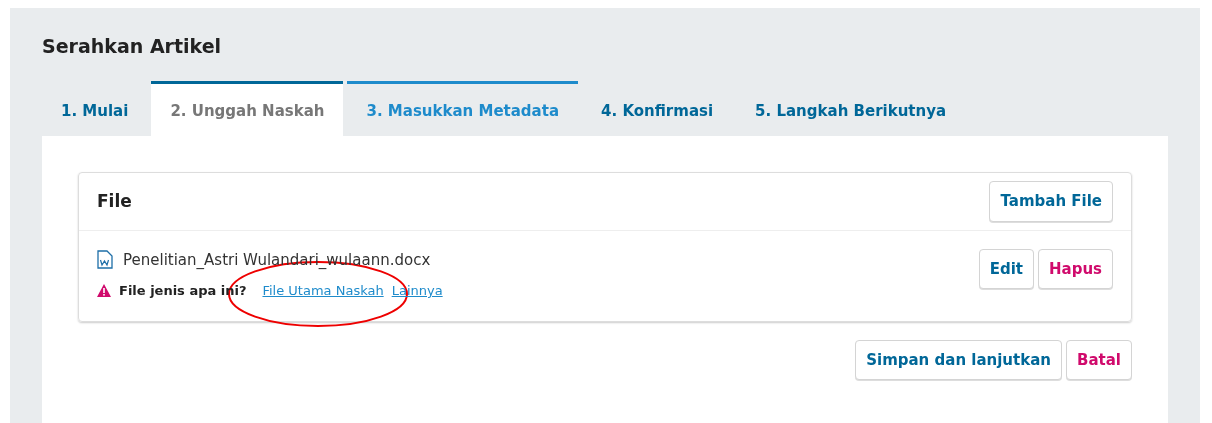  I want to click on cancel-button: Batal, so click(1099, 359).